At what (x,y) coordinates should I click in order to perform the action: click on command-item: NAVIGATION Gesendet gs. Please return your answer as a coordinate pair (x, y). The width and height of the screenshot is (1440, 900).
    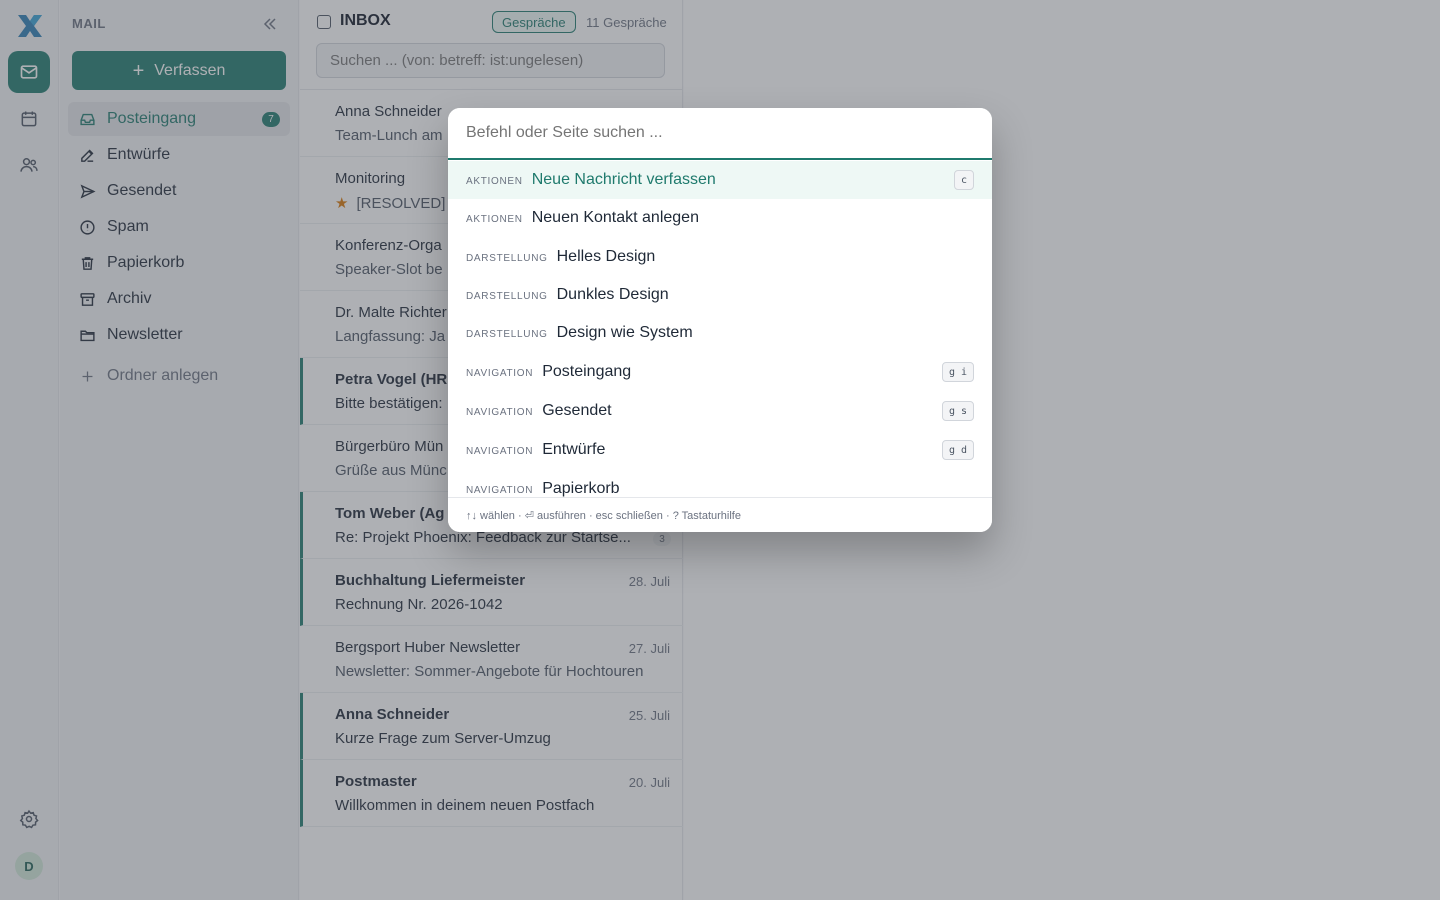
    Looking at the image, I should click on (720, 411).